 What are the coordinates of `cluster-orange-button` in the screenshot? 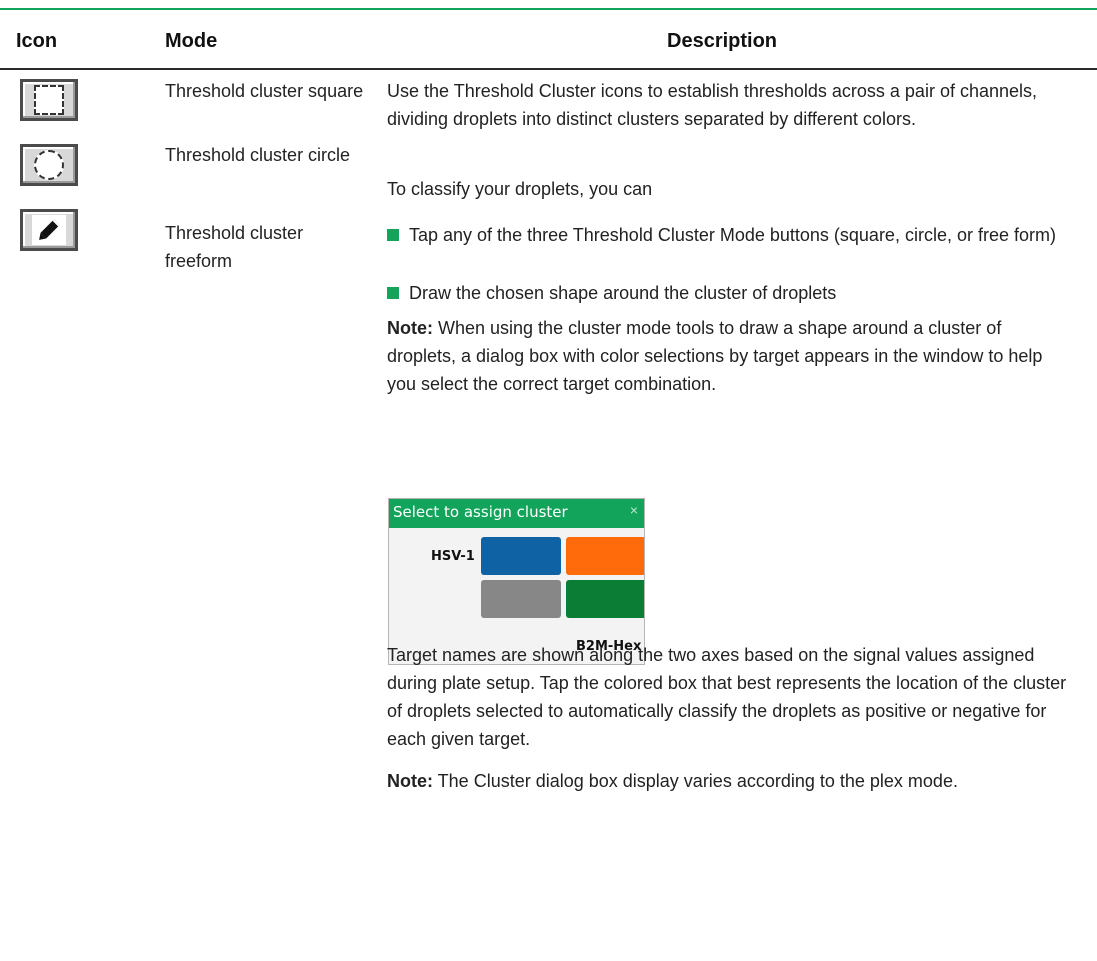 It's located at (605, 556).